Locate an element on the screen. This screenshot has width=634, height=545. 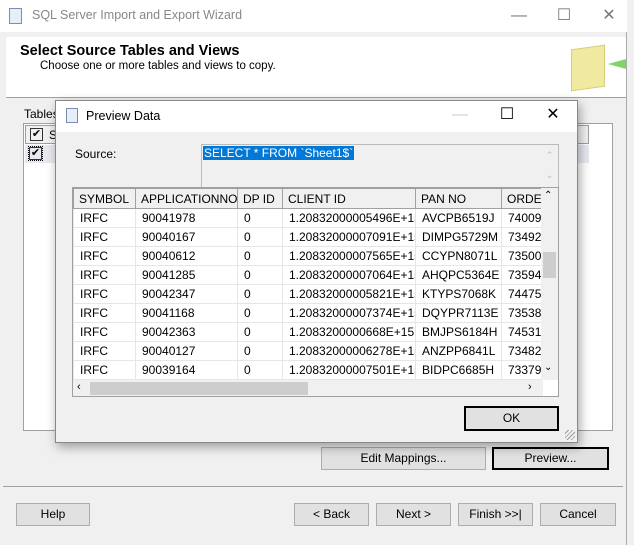
horizontal-scrollbar: ‹ › is located at coordinates (308, 388).